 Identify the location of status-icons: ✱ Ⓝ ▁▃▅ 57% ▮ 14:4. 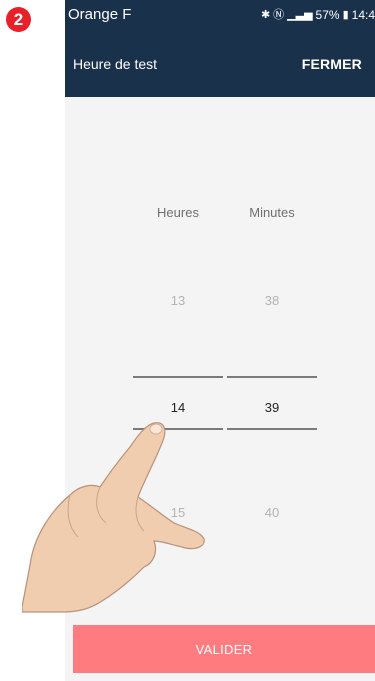
(318, 15).